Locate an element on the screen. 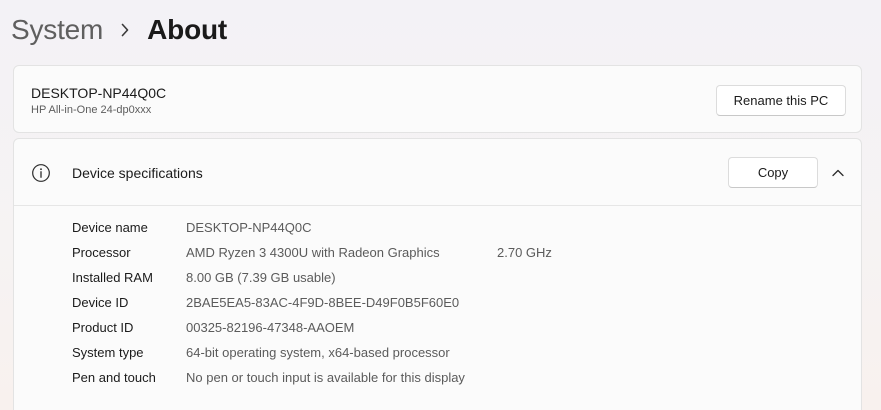  spec-label: Product ID is located at coordinates (103, 327).